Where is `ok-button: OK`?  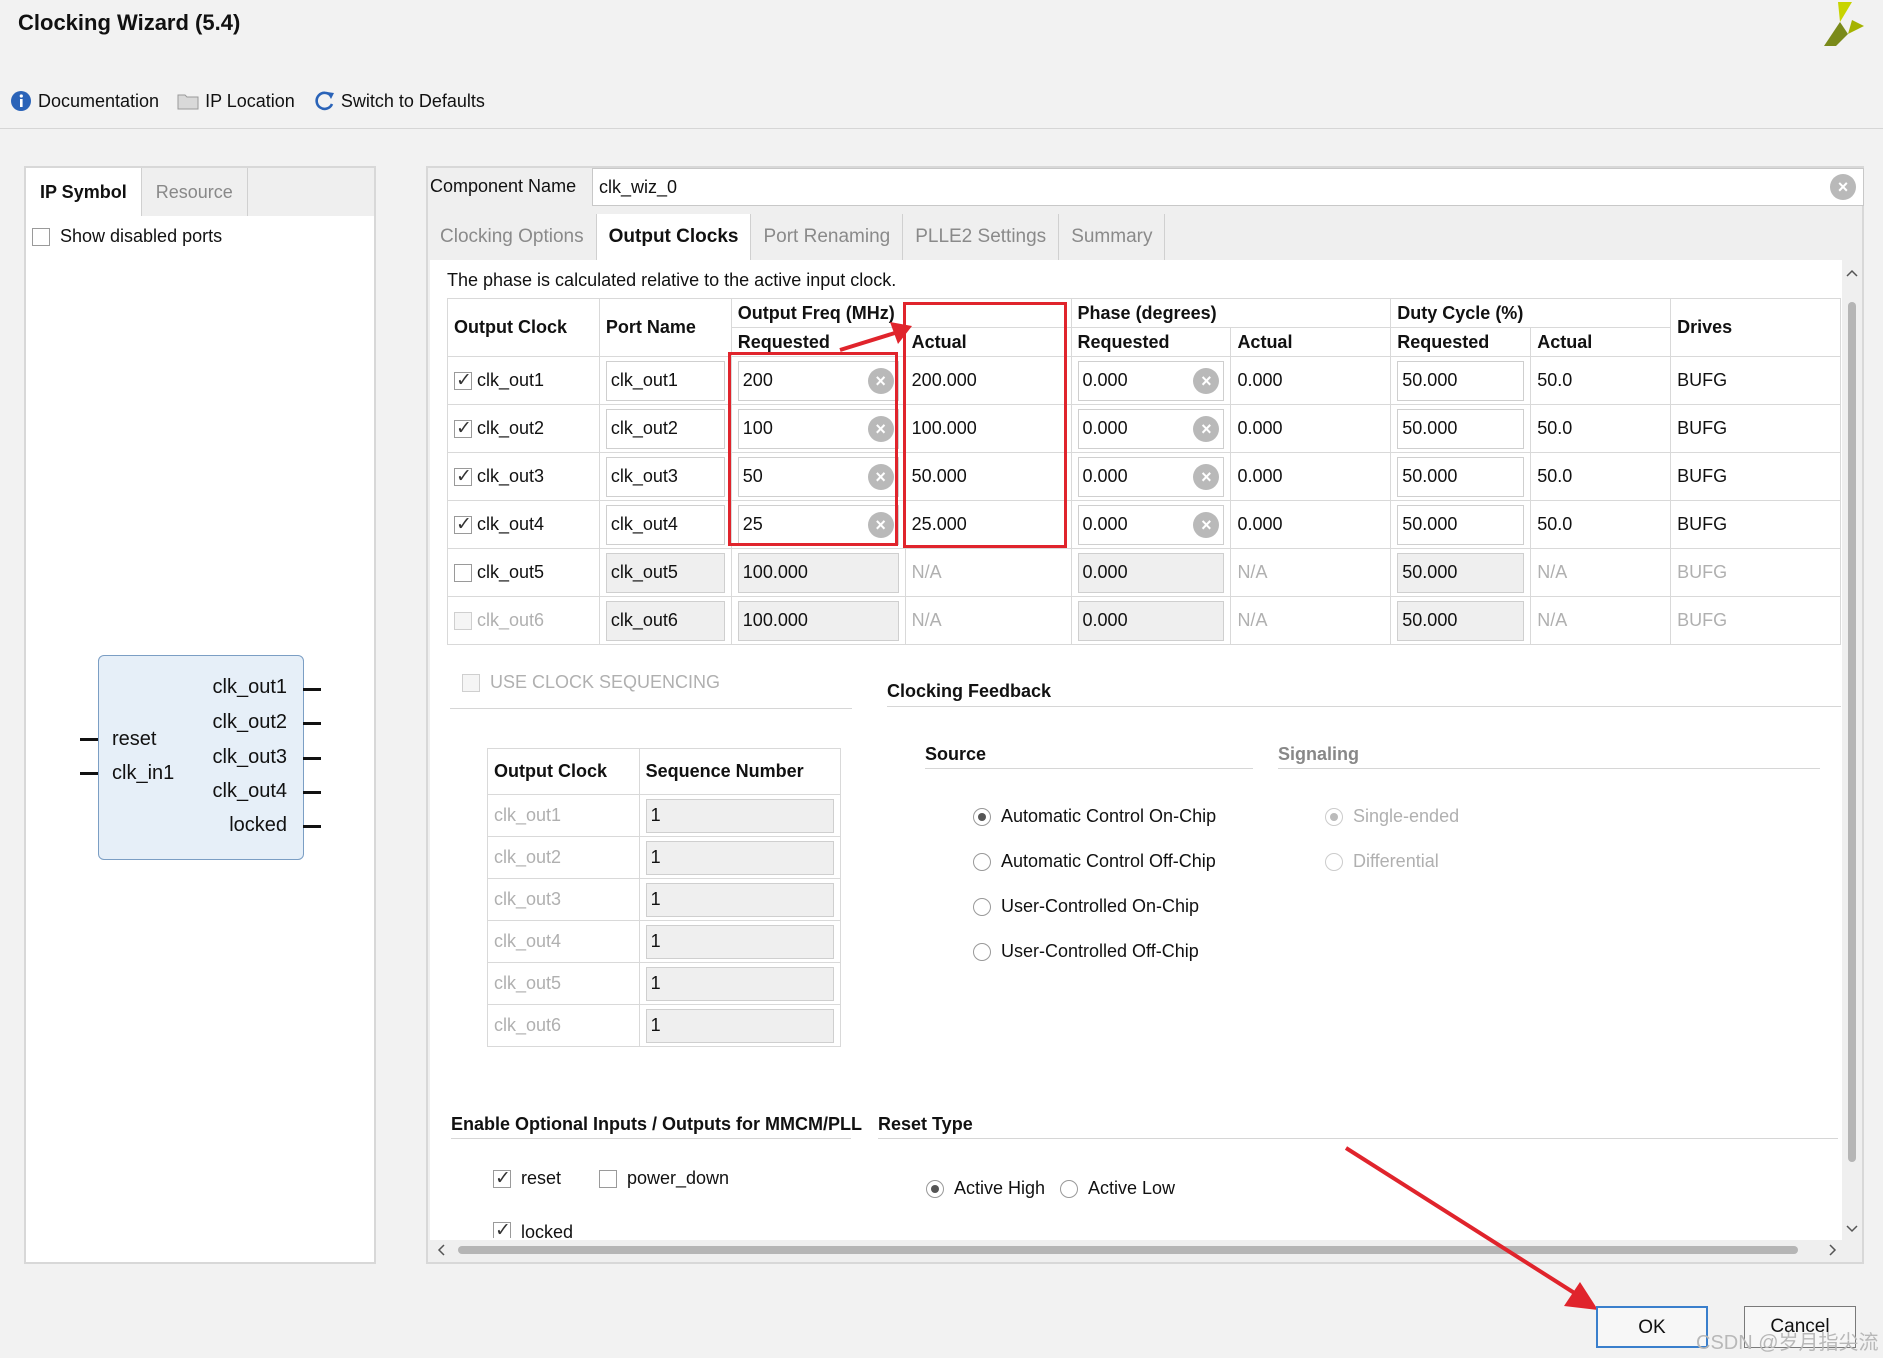 ok-button: OK is located at coordinates (1652, 1327).